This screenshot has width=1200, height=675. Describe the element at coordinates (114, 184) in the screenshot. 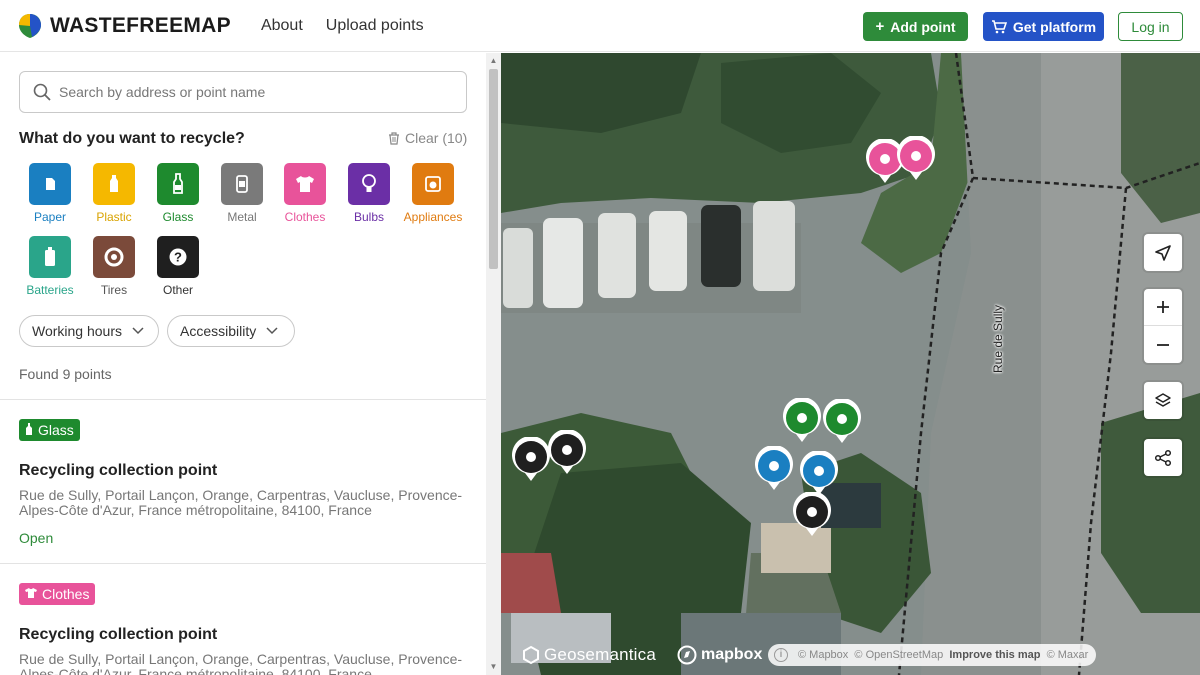

I see `bottle-icon` at that location.